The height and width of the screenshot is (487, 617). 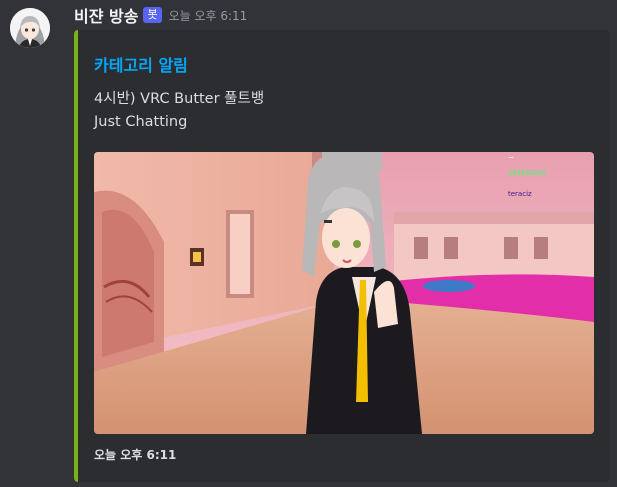 I want to click on embed-accent-bar, so click(x=76, y=256).